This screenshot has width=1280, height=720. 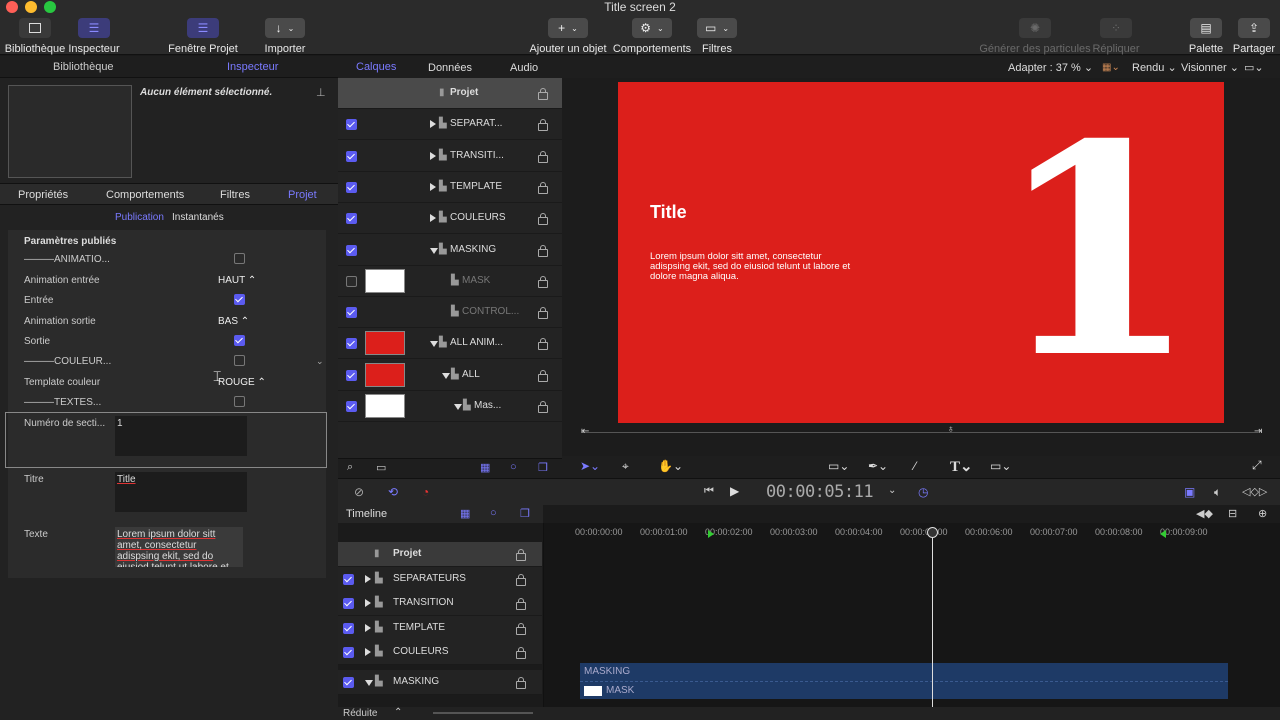 I want to click on grid-icon: ▦, so click(x=485, y=467).